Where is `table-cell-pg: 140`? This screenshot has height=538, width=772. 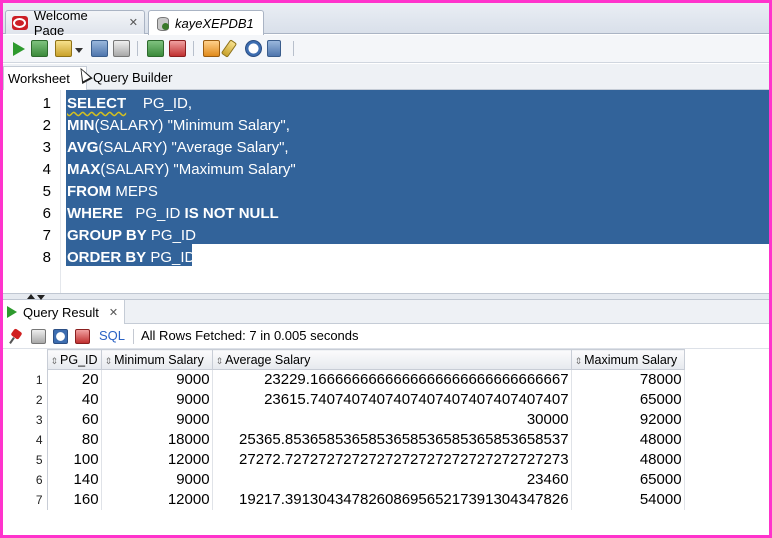
table-cell-pg: 140 is located at coordinates (74, 479).